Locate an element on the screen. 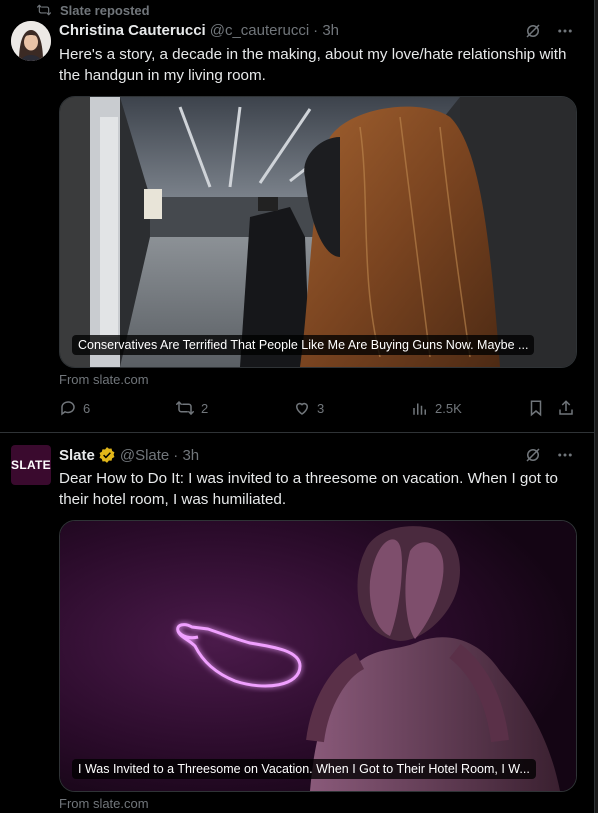 This screenshot has height=813, width=598. repost-indicator: Slate reposted is located at coordinates (93, 10).